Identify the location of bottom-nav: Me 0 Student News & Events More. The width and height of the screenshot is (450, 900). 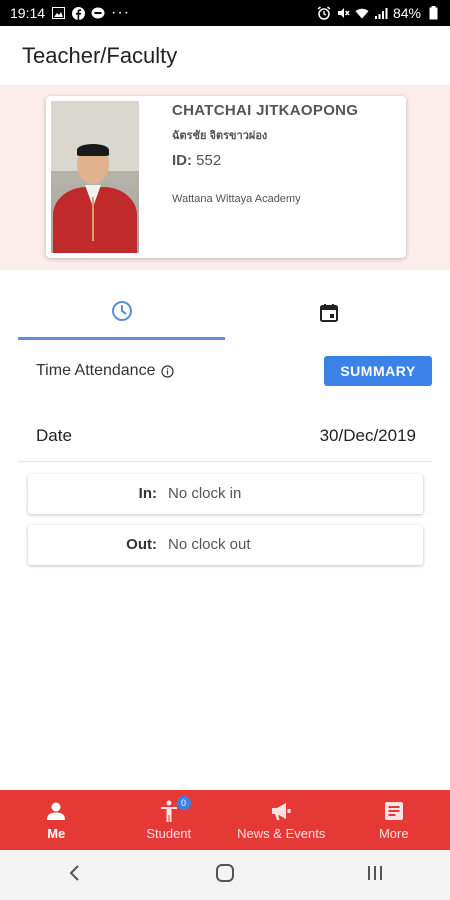
(225, 820).